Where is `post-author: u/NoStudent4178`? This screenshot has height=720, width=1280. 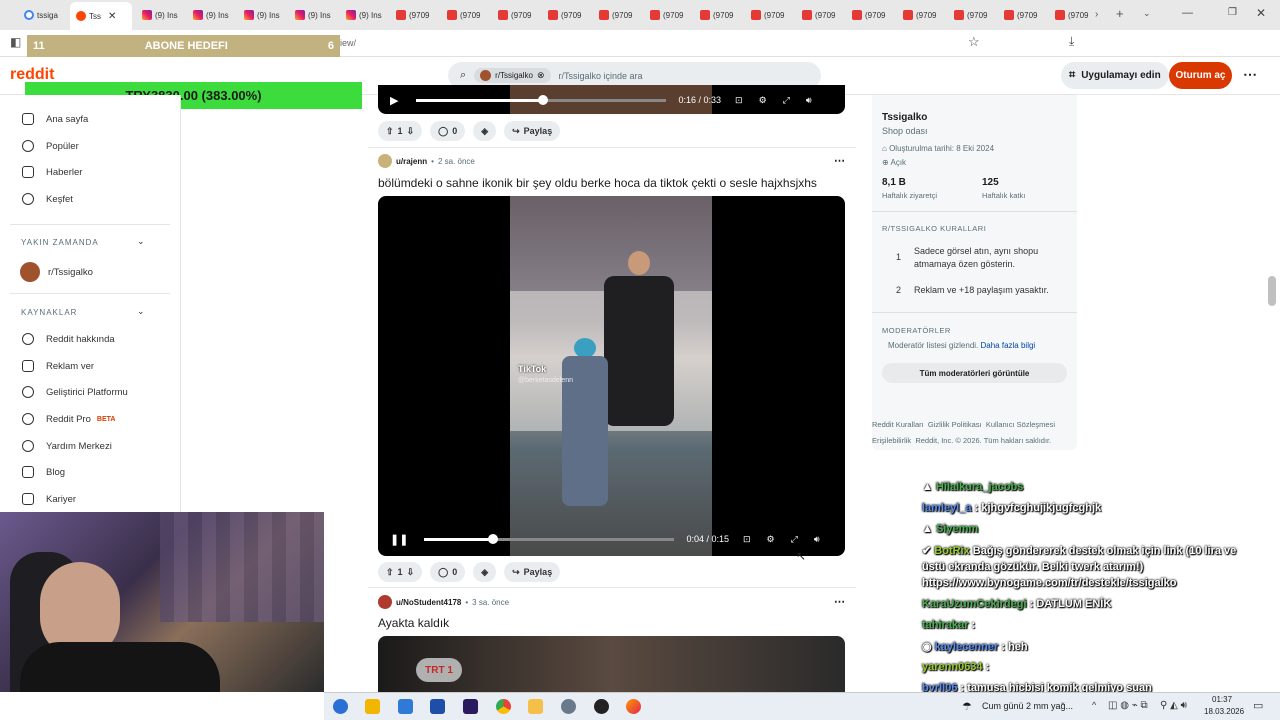
post-author: u/NoStudent4178 is located at coordinates (428, 602).